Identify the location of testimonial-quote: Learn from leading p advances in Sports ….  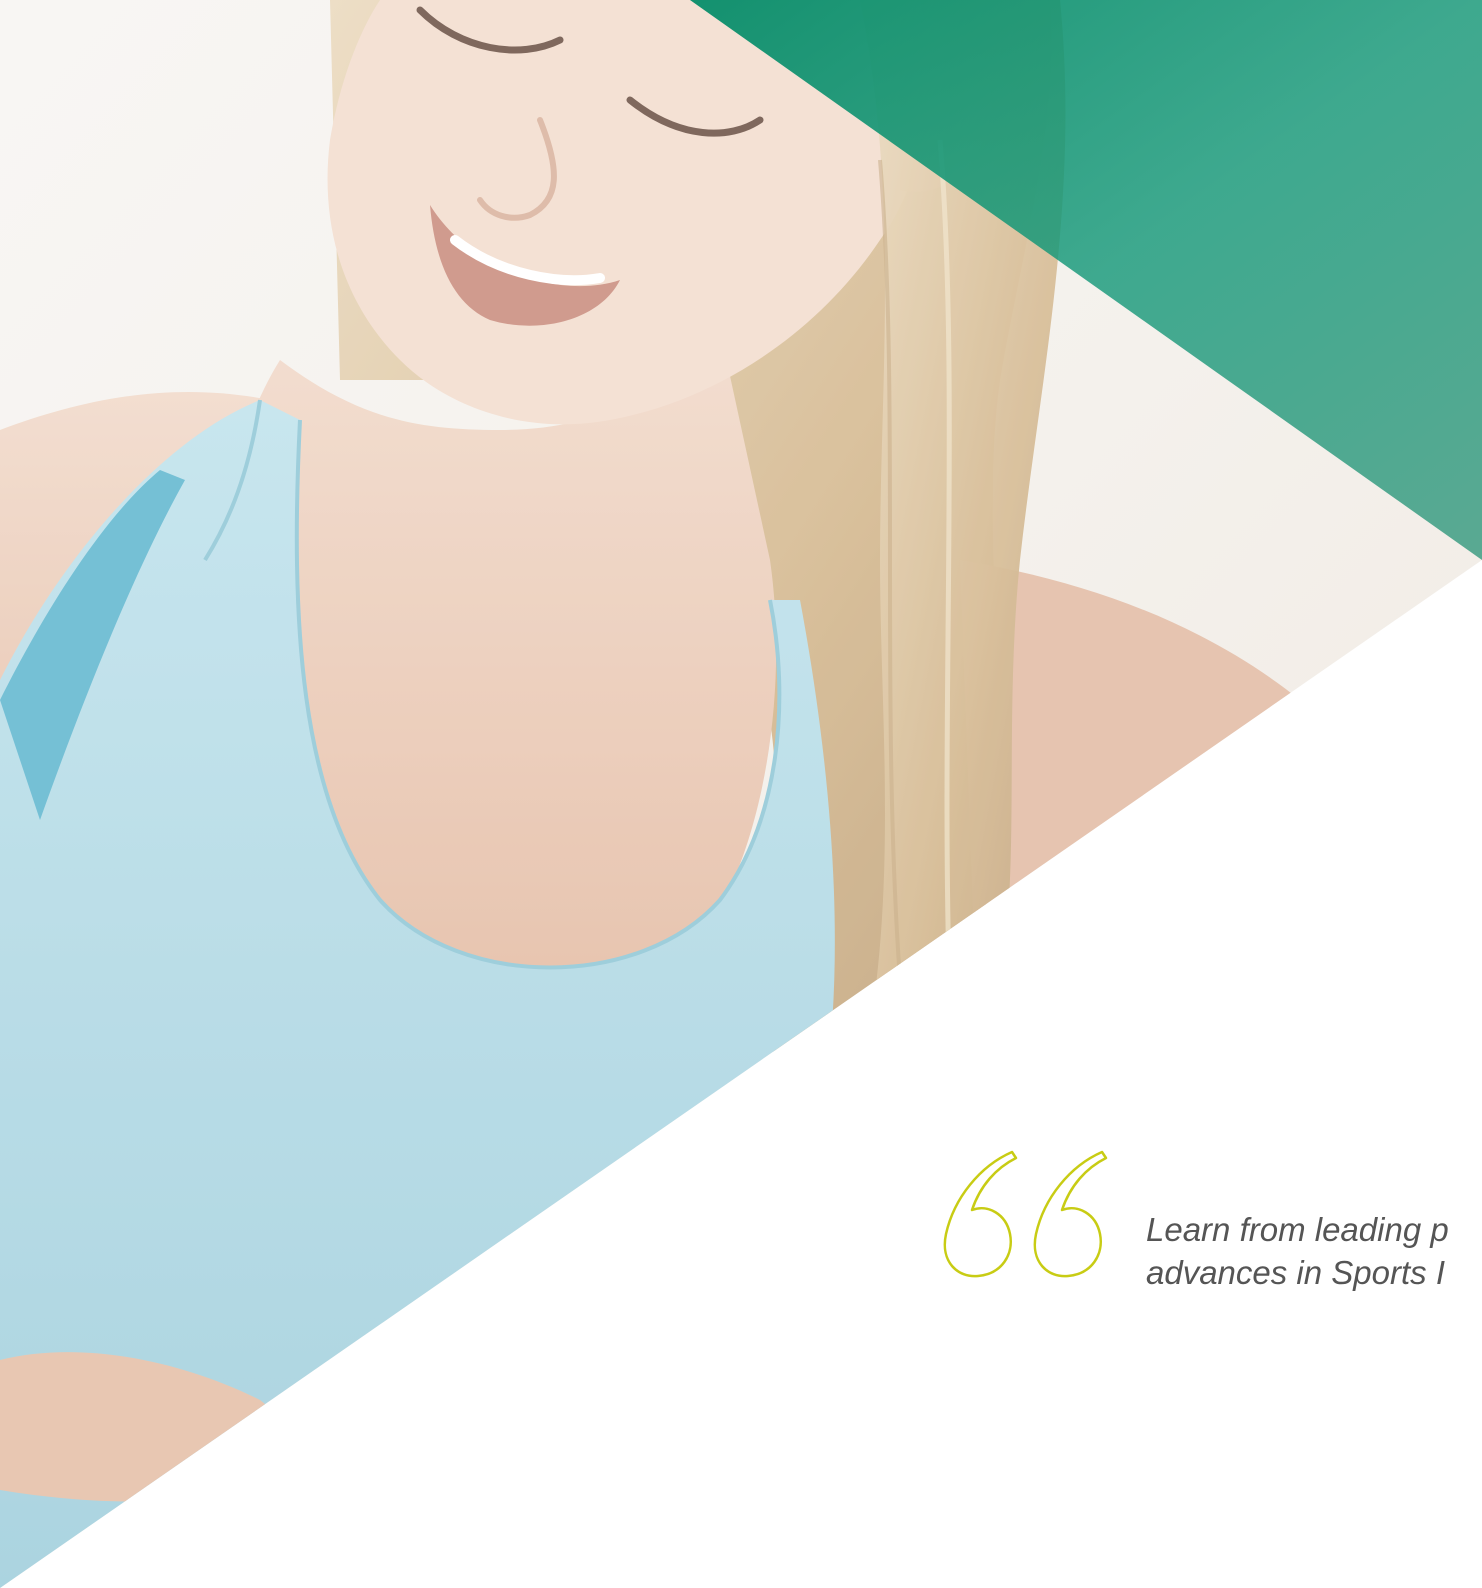
(1211, 1218).